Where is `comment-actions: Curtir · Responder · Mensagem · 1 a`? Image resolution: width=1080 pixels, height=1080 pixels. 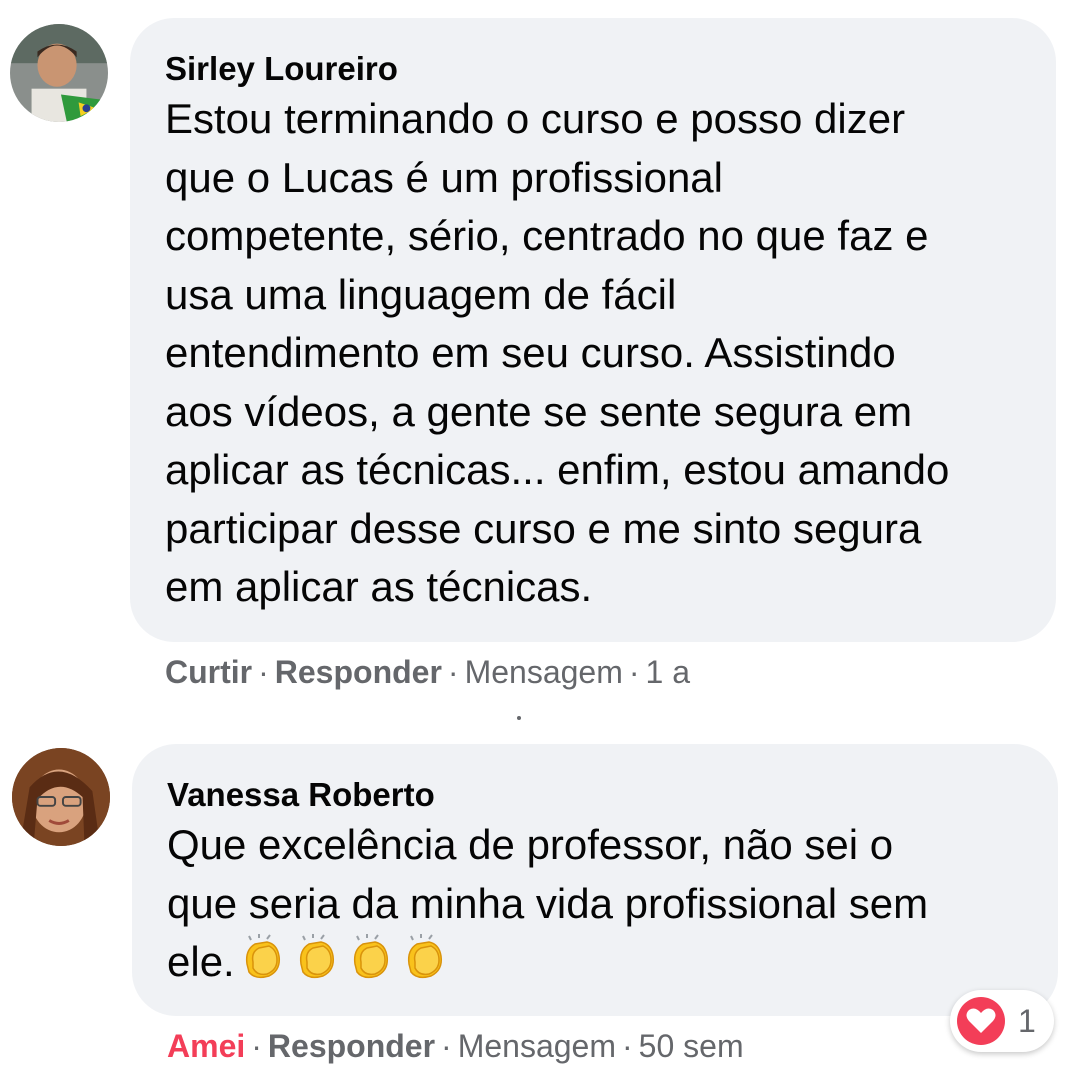 comment-actions: Curtir · Responder · Mensagem · 1 a is located at coordinates (427, 672).